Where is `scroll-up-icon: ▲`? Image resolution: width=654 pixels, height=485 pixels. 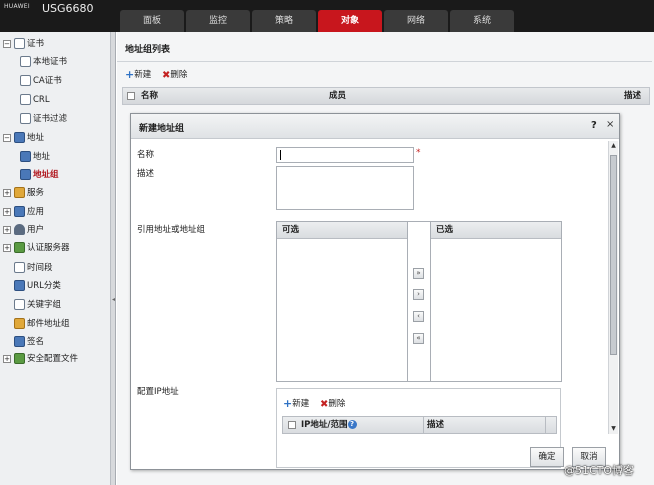 scroll-up-icon: ▲ is located at coordinates (613, 146).